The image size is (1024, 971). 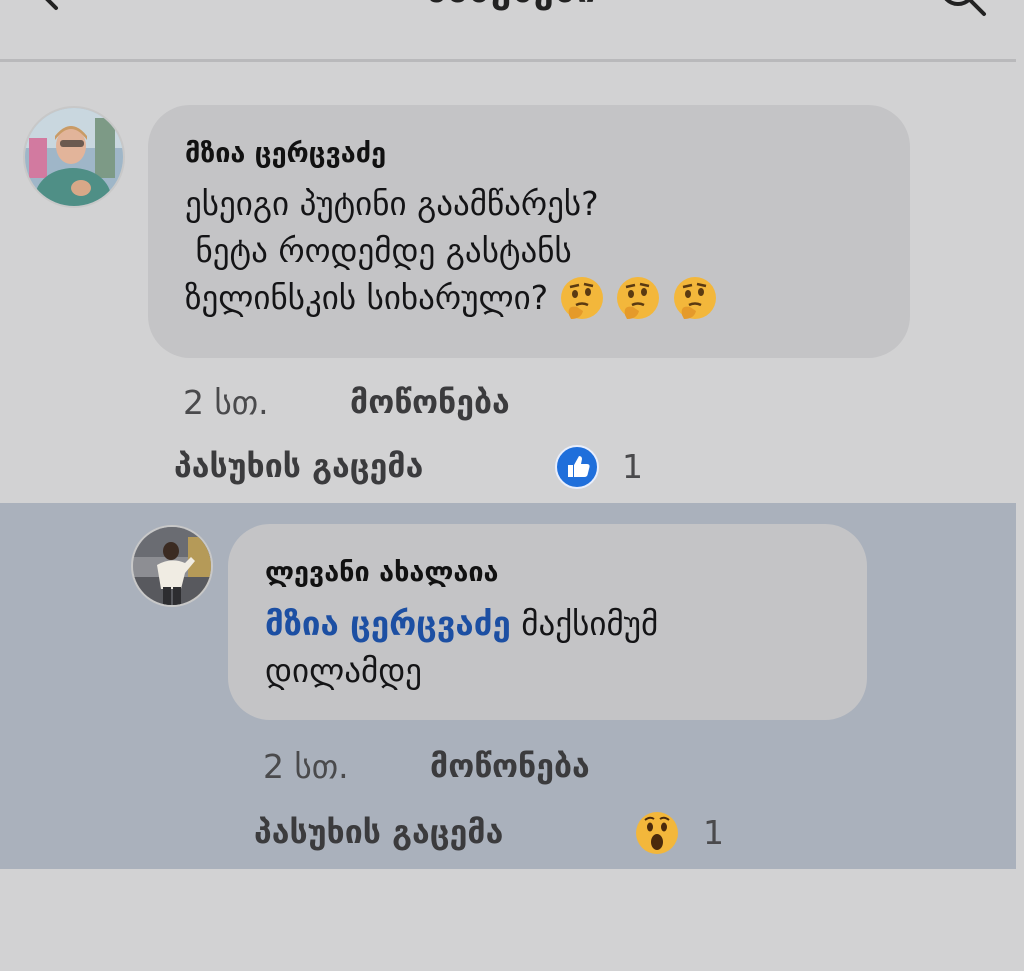 I want to click on wow-icon, so click(x=657, y=833).